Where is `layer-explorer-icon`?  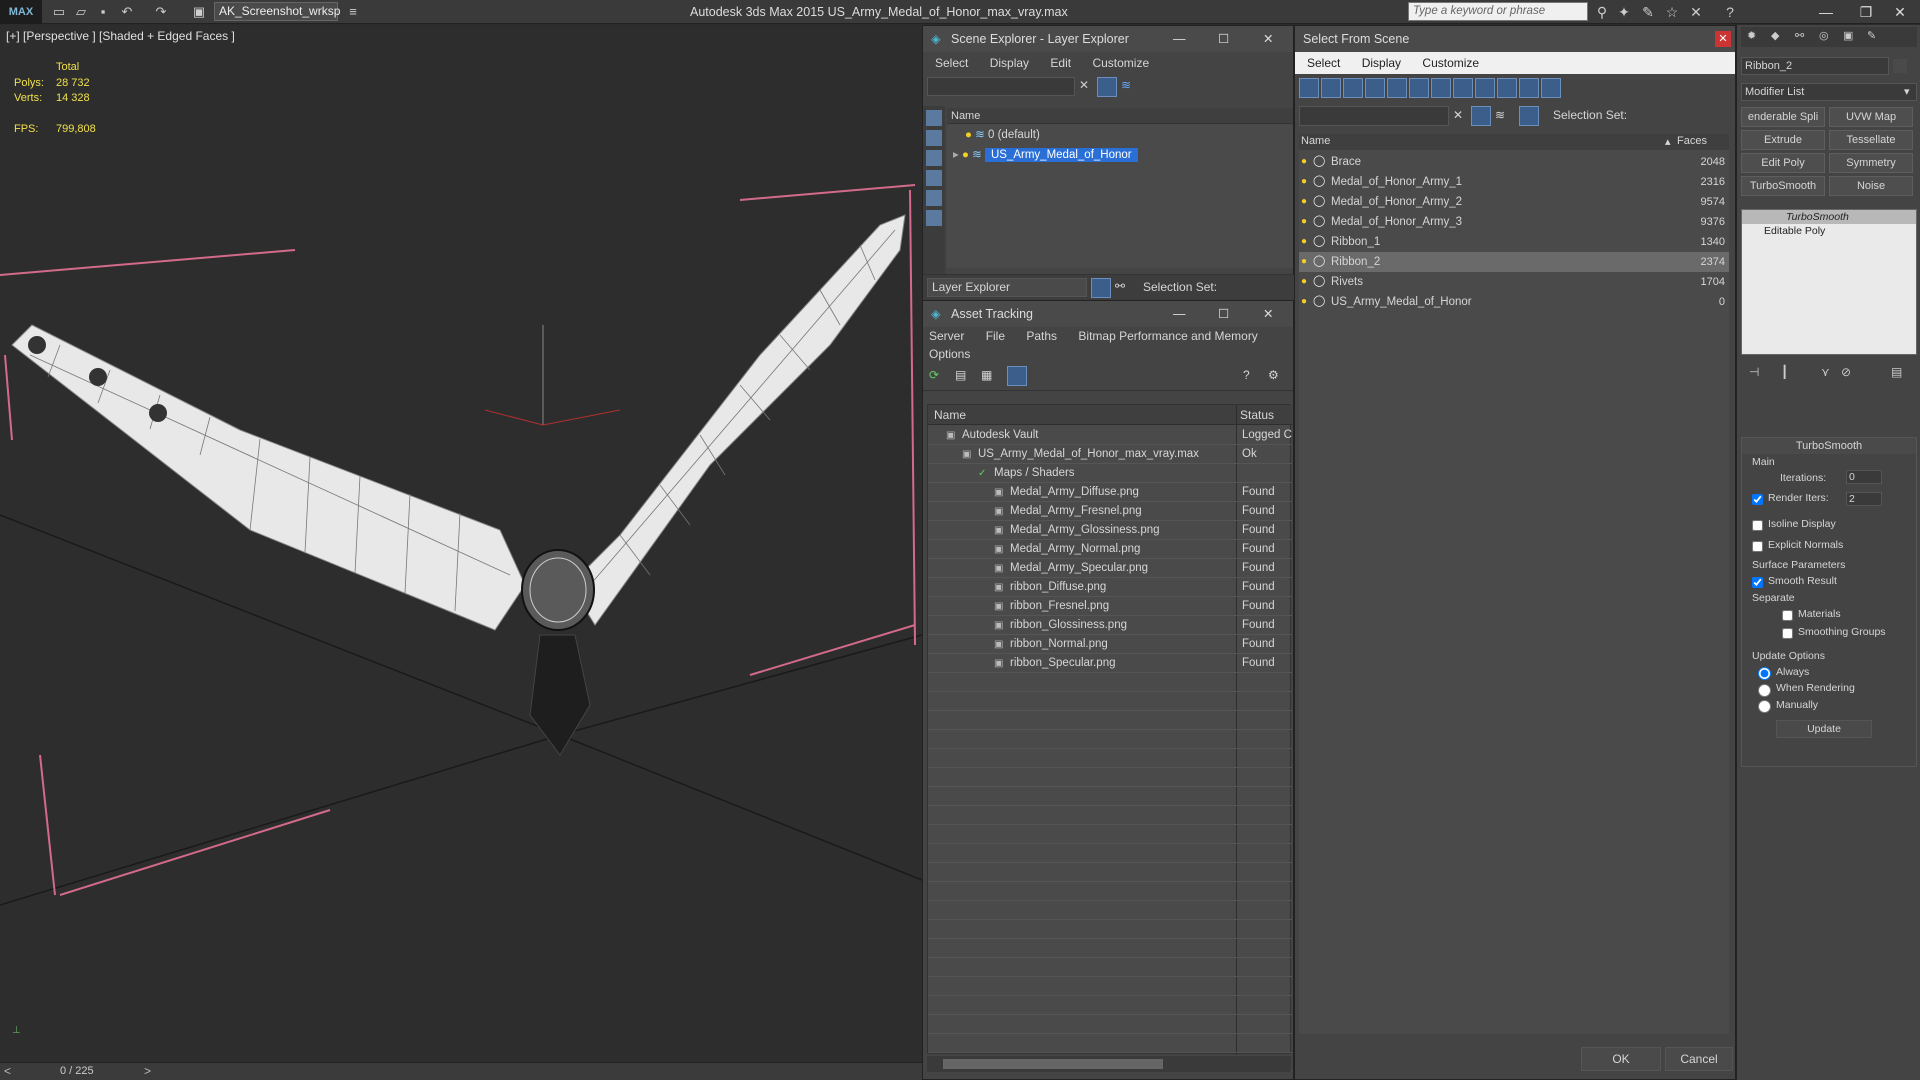
layer-explorer-icon is located at coordinates (1101, 288).